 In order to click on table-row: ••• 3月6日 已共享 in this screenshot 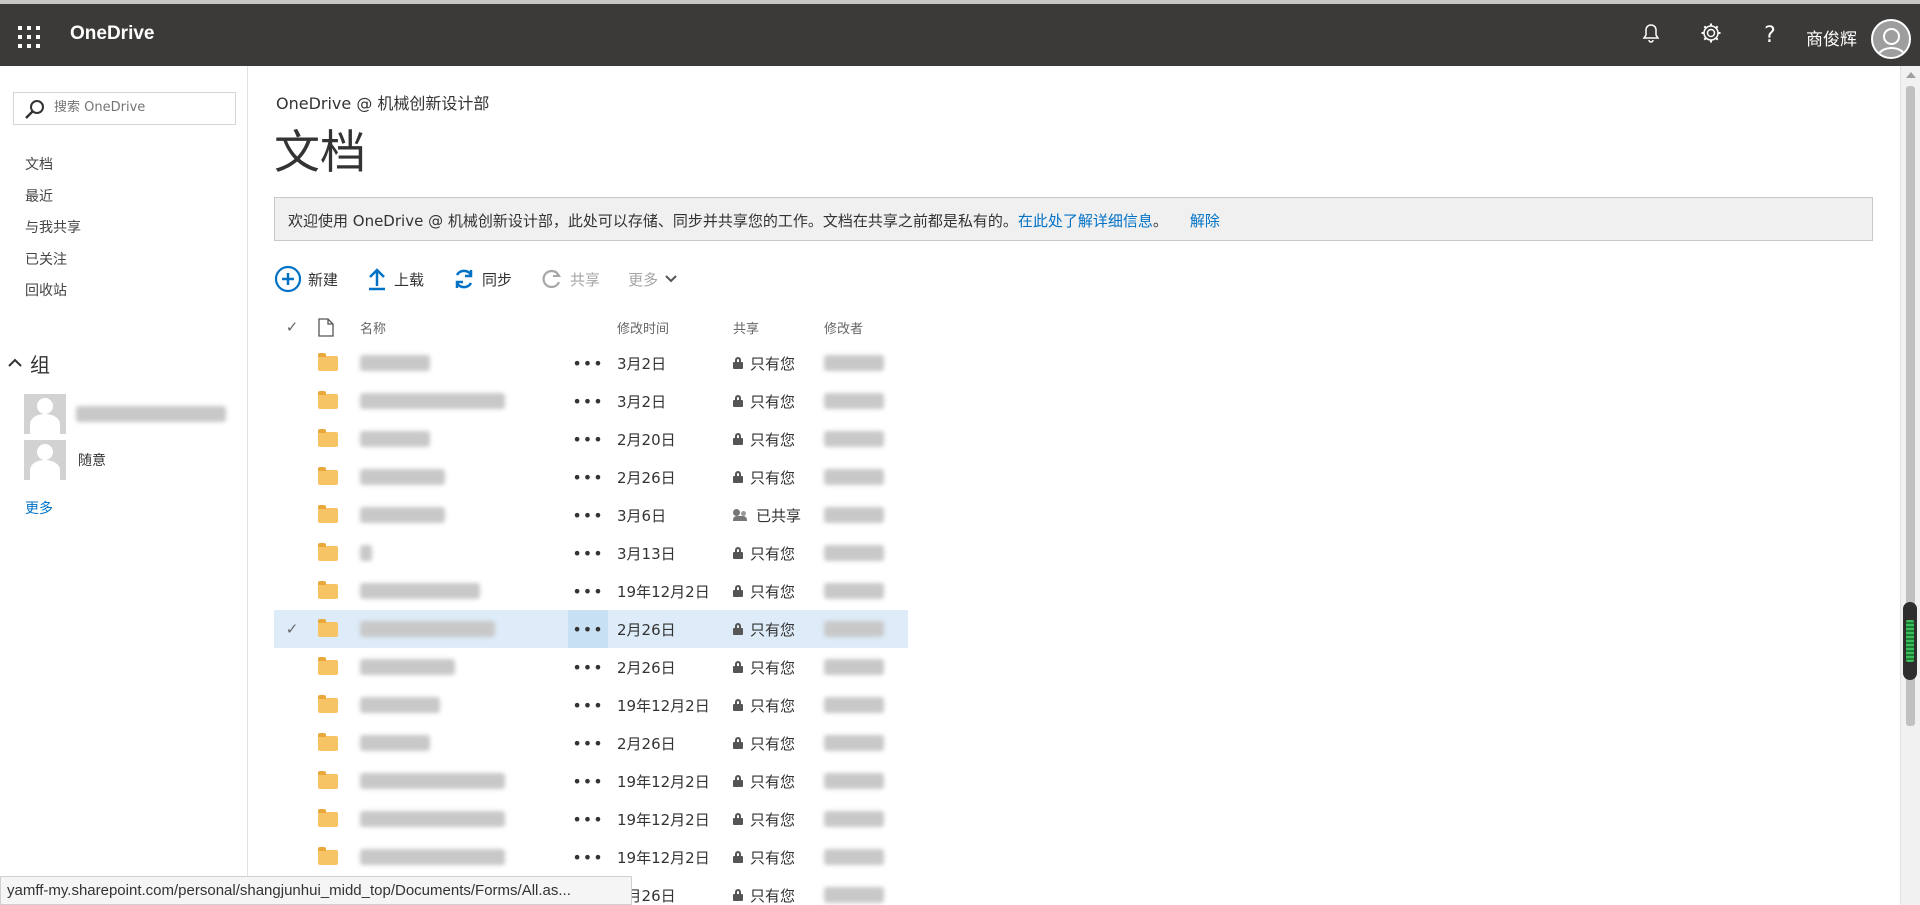, I will do `click(591, 515)`.